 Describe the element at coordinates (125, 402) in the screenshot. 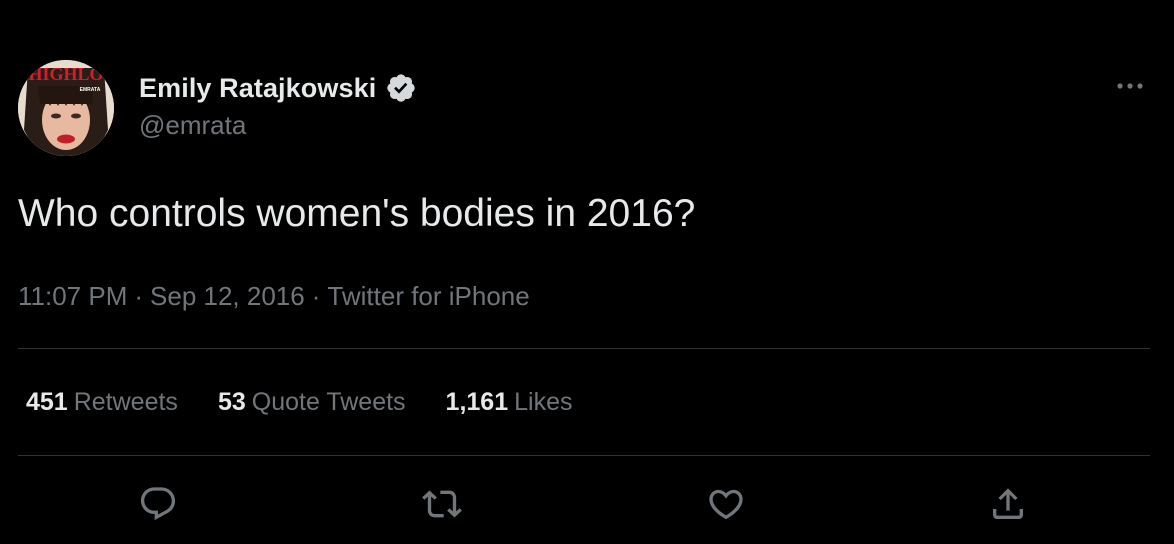

I see `retweets-label: Retweets` at that location.